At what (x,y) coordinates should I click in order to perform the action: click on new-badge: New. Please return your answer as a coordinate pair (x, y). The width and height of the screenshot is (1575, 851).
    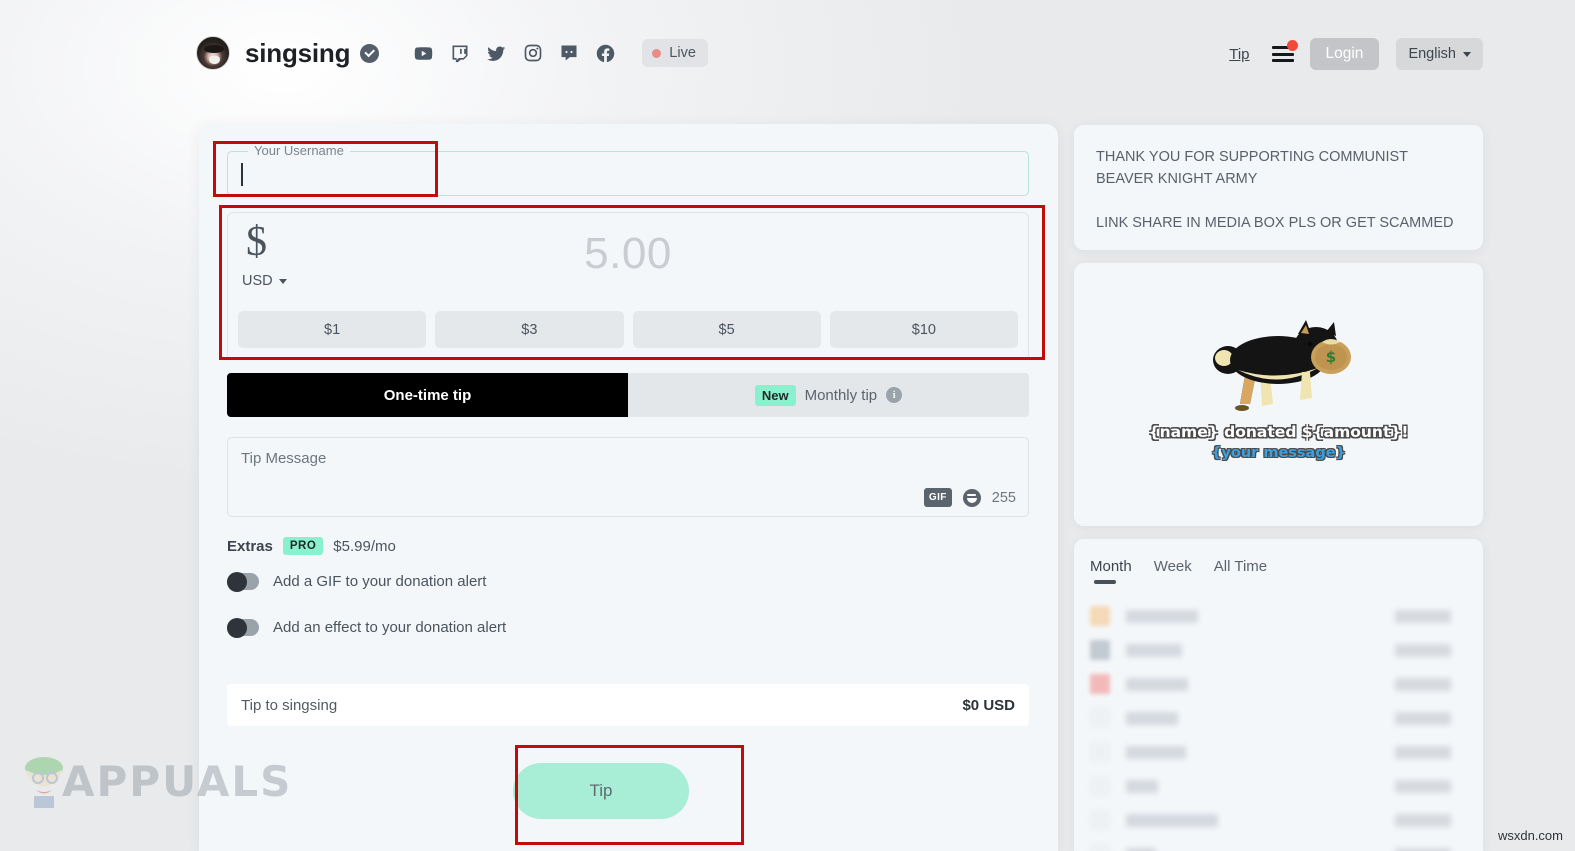
    Looking at the image, I should click on (775, 395).